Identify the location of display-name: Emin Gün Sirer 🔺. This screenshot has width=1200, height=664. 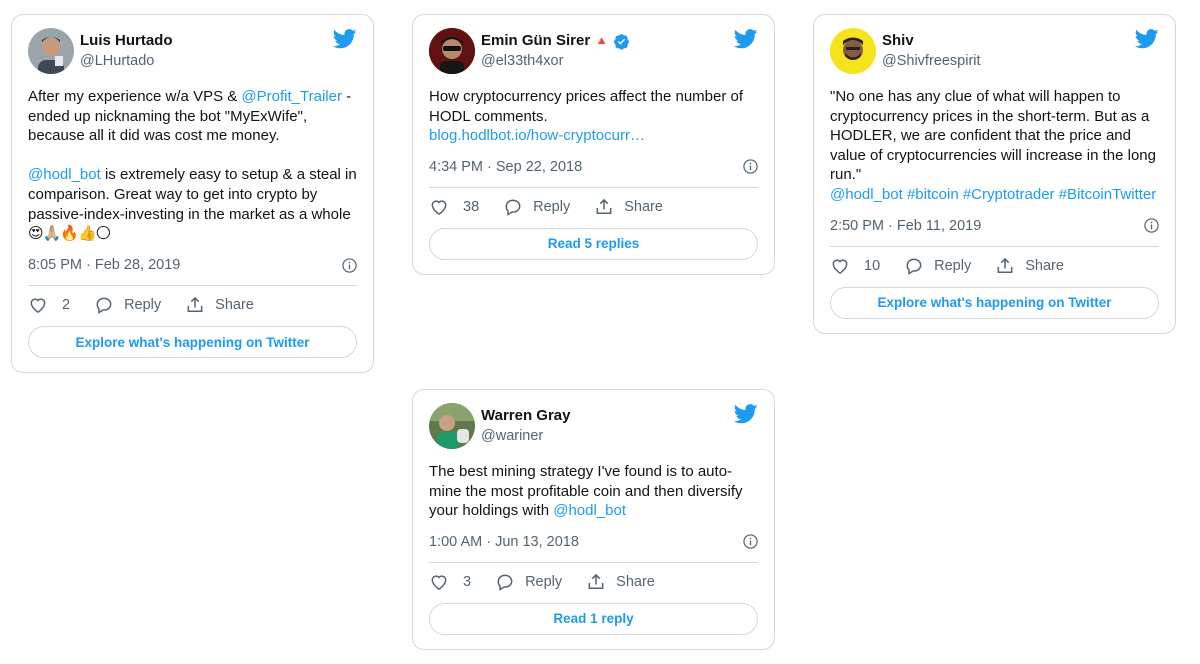
(555, 41).